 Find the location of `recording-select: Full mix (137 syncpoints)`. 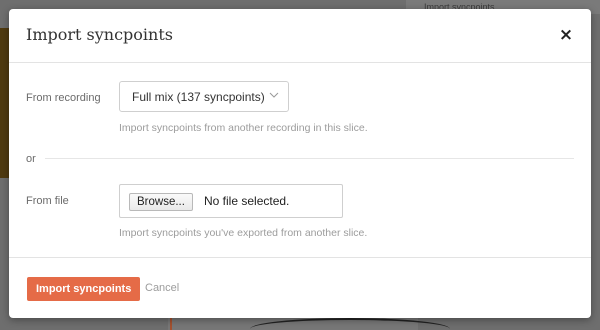

recording-select: Full mix (137 syncpoints) is located at coordinates (204, 96).